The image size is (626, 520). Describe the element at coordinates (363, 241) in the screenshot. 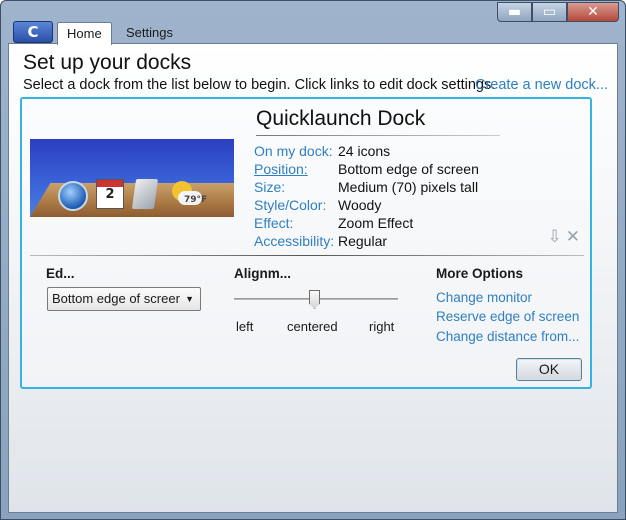

I see `detail-value-accessibility: Regular` at that location.